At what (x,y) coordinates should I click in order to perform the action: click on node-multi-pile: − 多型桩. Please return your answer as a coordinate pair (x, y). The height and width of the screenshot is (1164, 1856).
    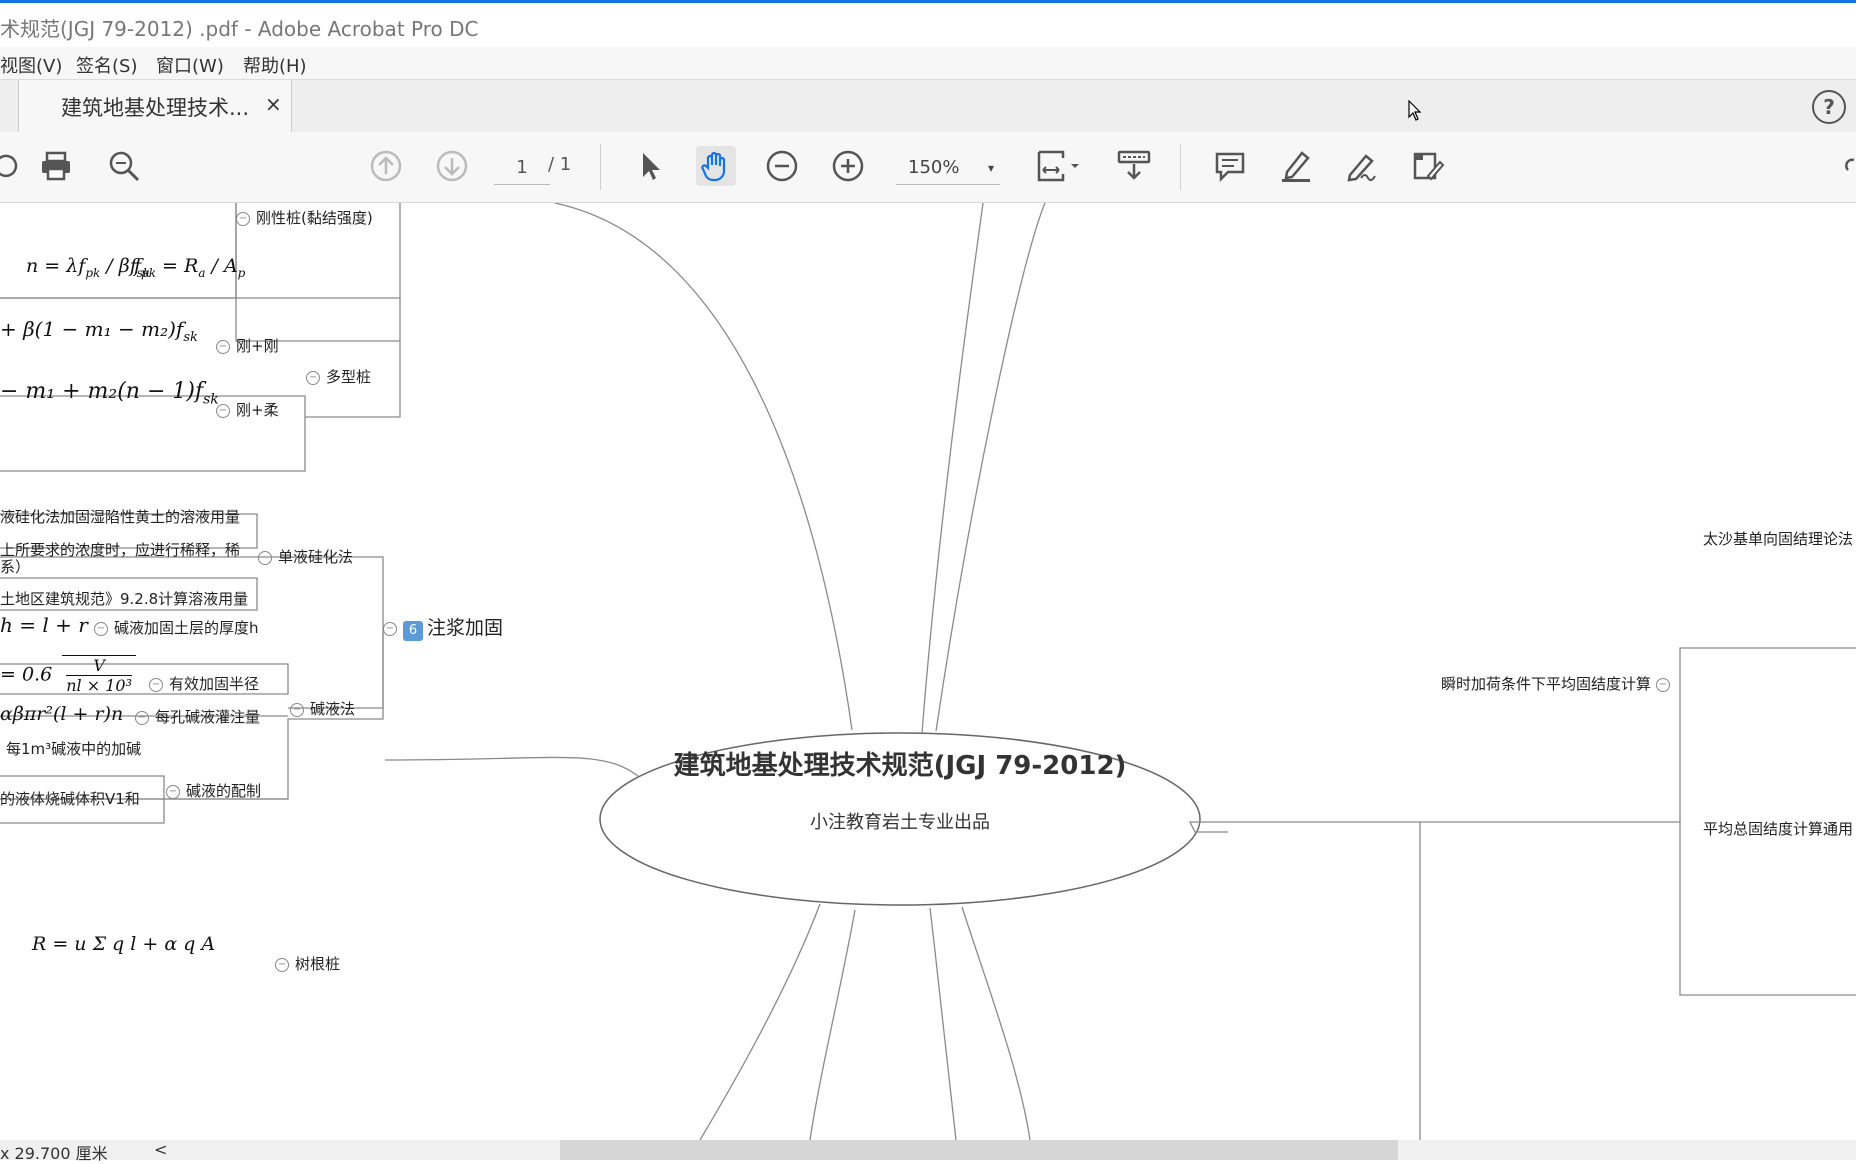
    Looking at the image, I should click on (338, 376).